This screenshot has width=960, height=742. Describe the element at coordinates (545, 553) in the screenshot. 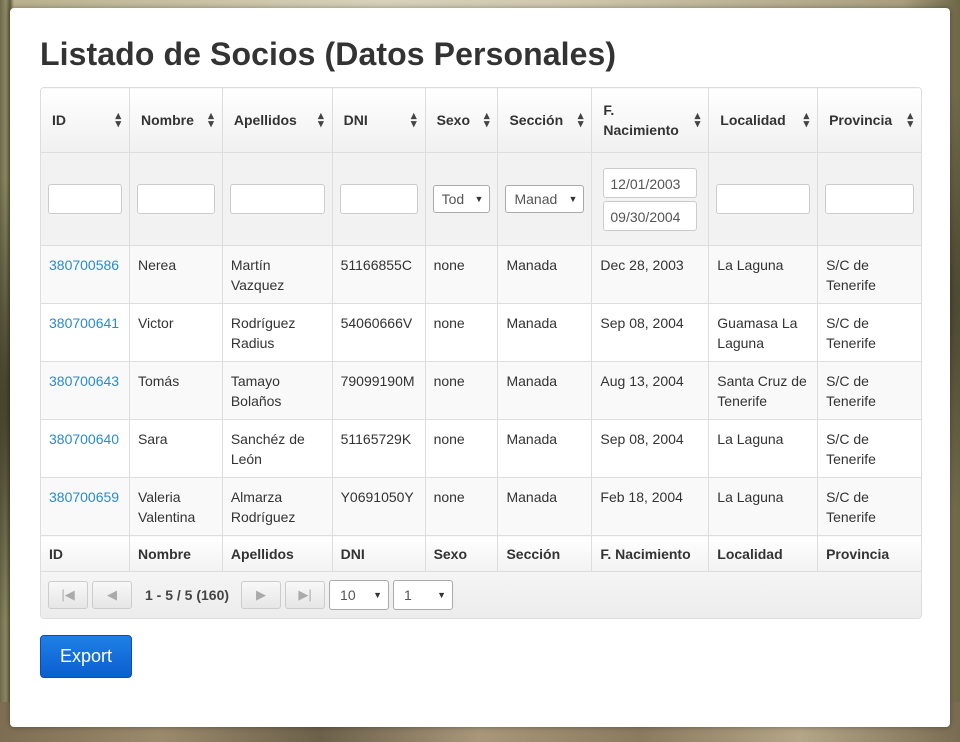

I see `footer-label-seccion: Sección` at that location.